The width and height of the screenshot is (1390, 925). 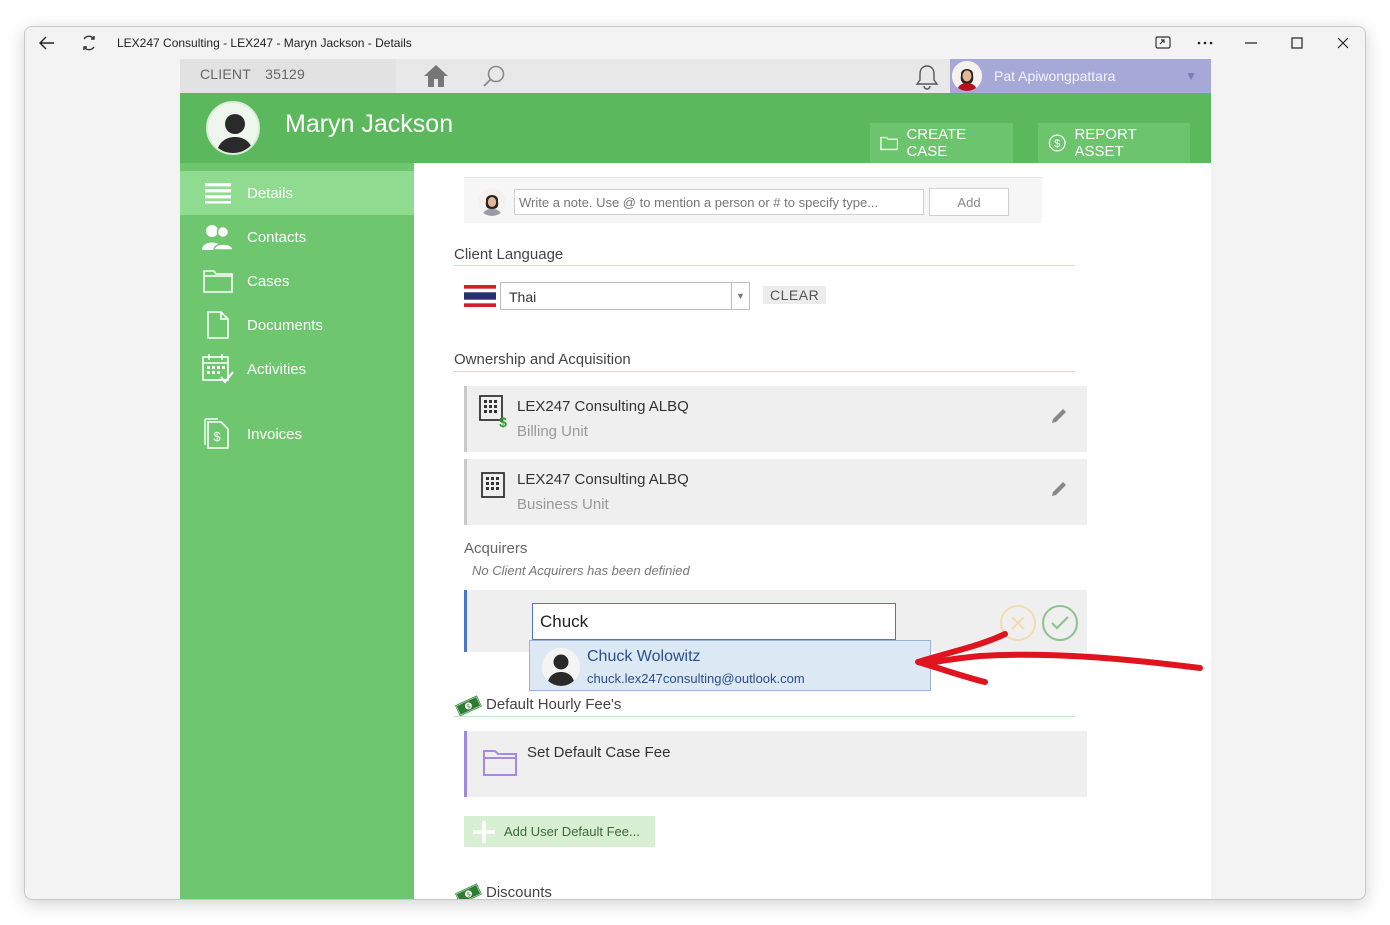 What do you see at coordinates (297, 237) in the screenshot?
I see `sidebar-item-contacts: Contacts` at bounding box center [297, 237].